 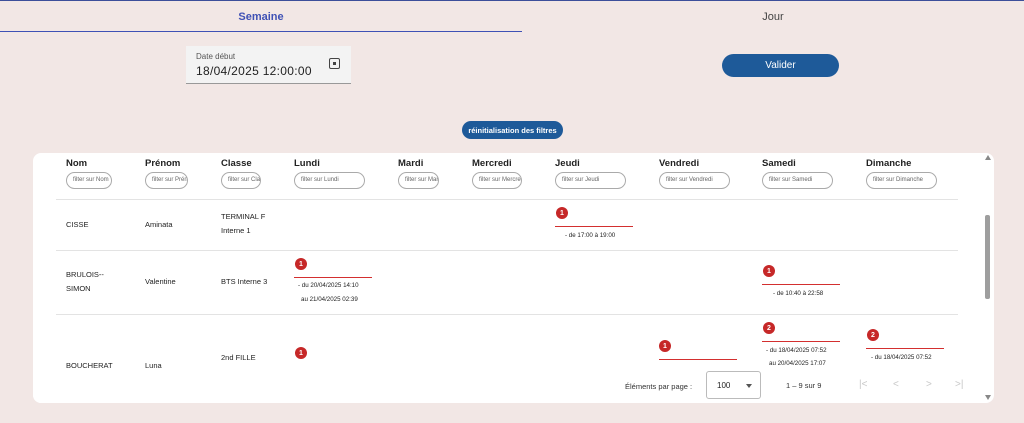 What do you see at coordinates (410, 163) in the screenshot?
I see `header-mardi: Mardi` at bounding box center [410, 163].